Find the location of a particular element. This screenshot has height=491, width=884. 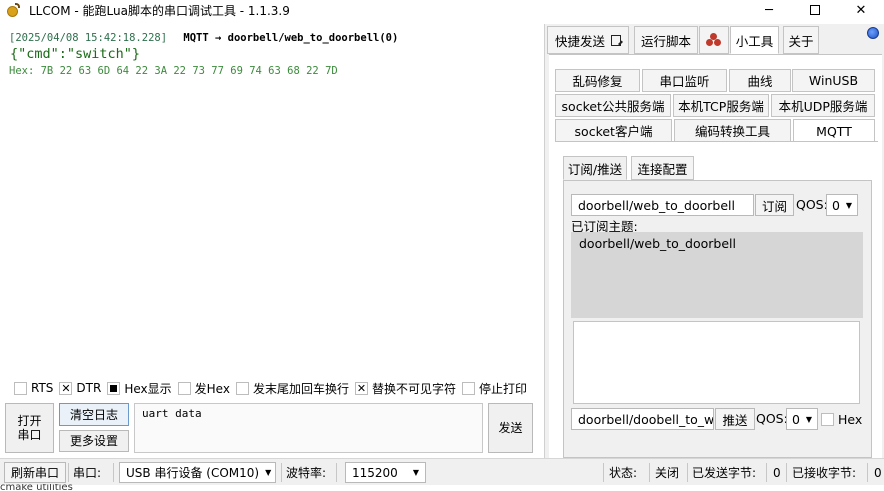

tab-run-script: 运行脚本 is located at coordinates (666, 40).